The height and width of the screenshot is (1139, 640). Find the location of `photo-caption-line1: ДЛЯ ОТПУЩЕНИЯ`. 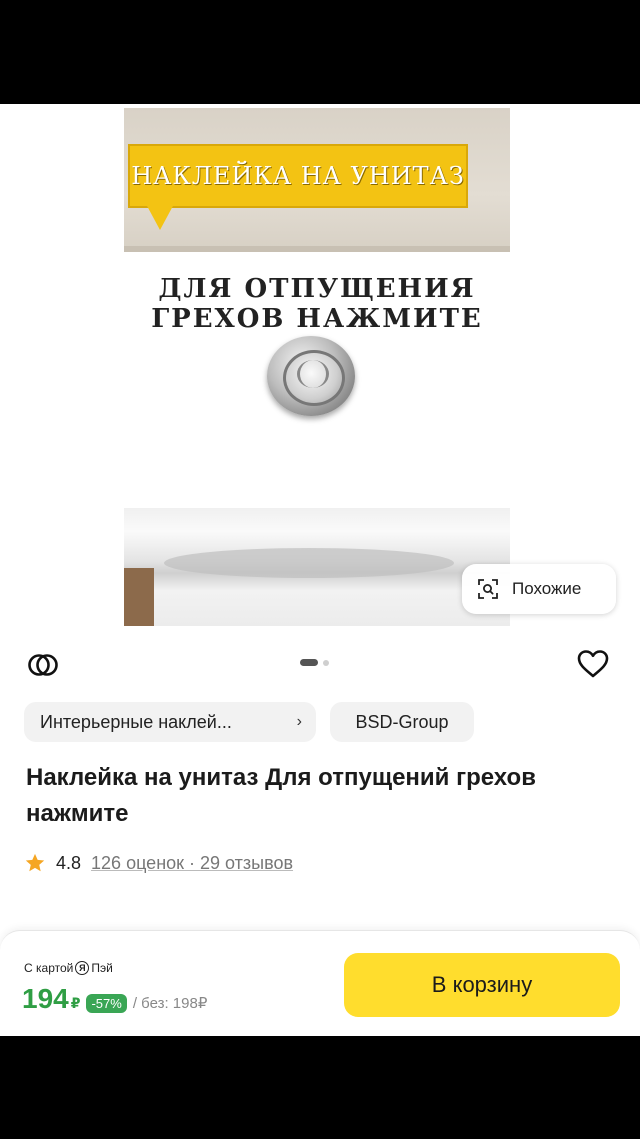

photo-caption-line1: ДЛЯ ОТПУЩЕНИЯ is located at coordinates (317, 289).